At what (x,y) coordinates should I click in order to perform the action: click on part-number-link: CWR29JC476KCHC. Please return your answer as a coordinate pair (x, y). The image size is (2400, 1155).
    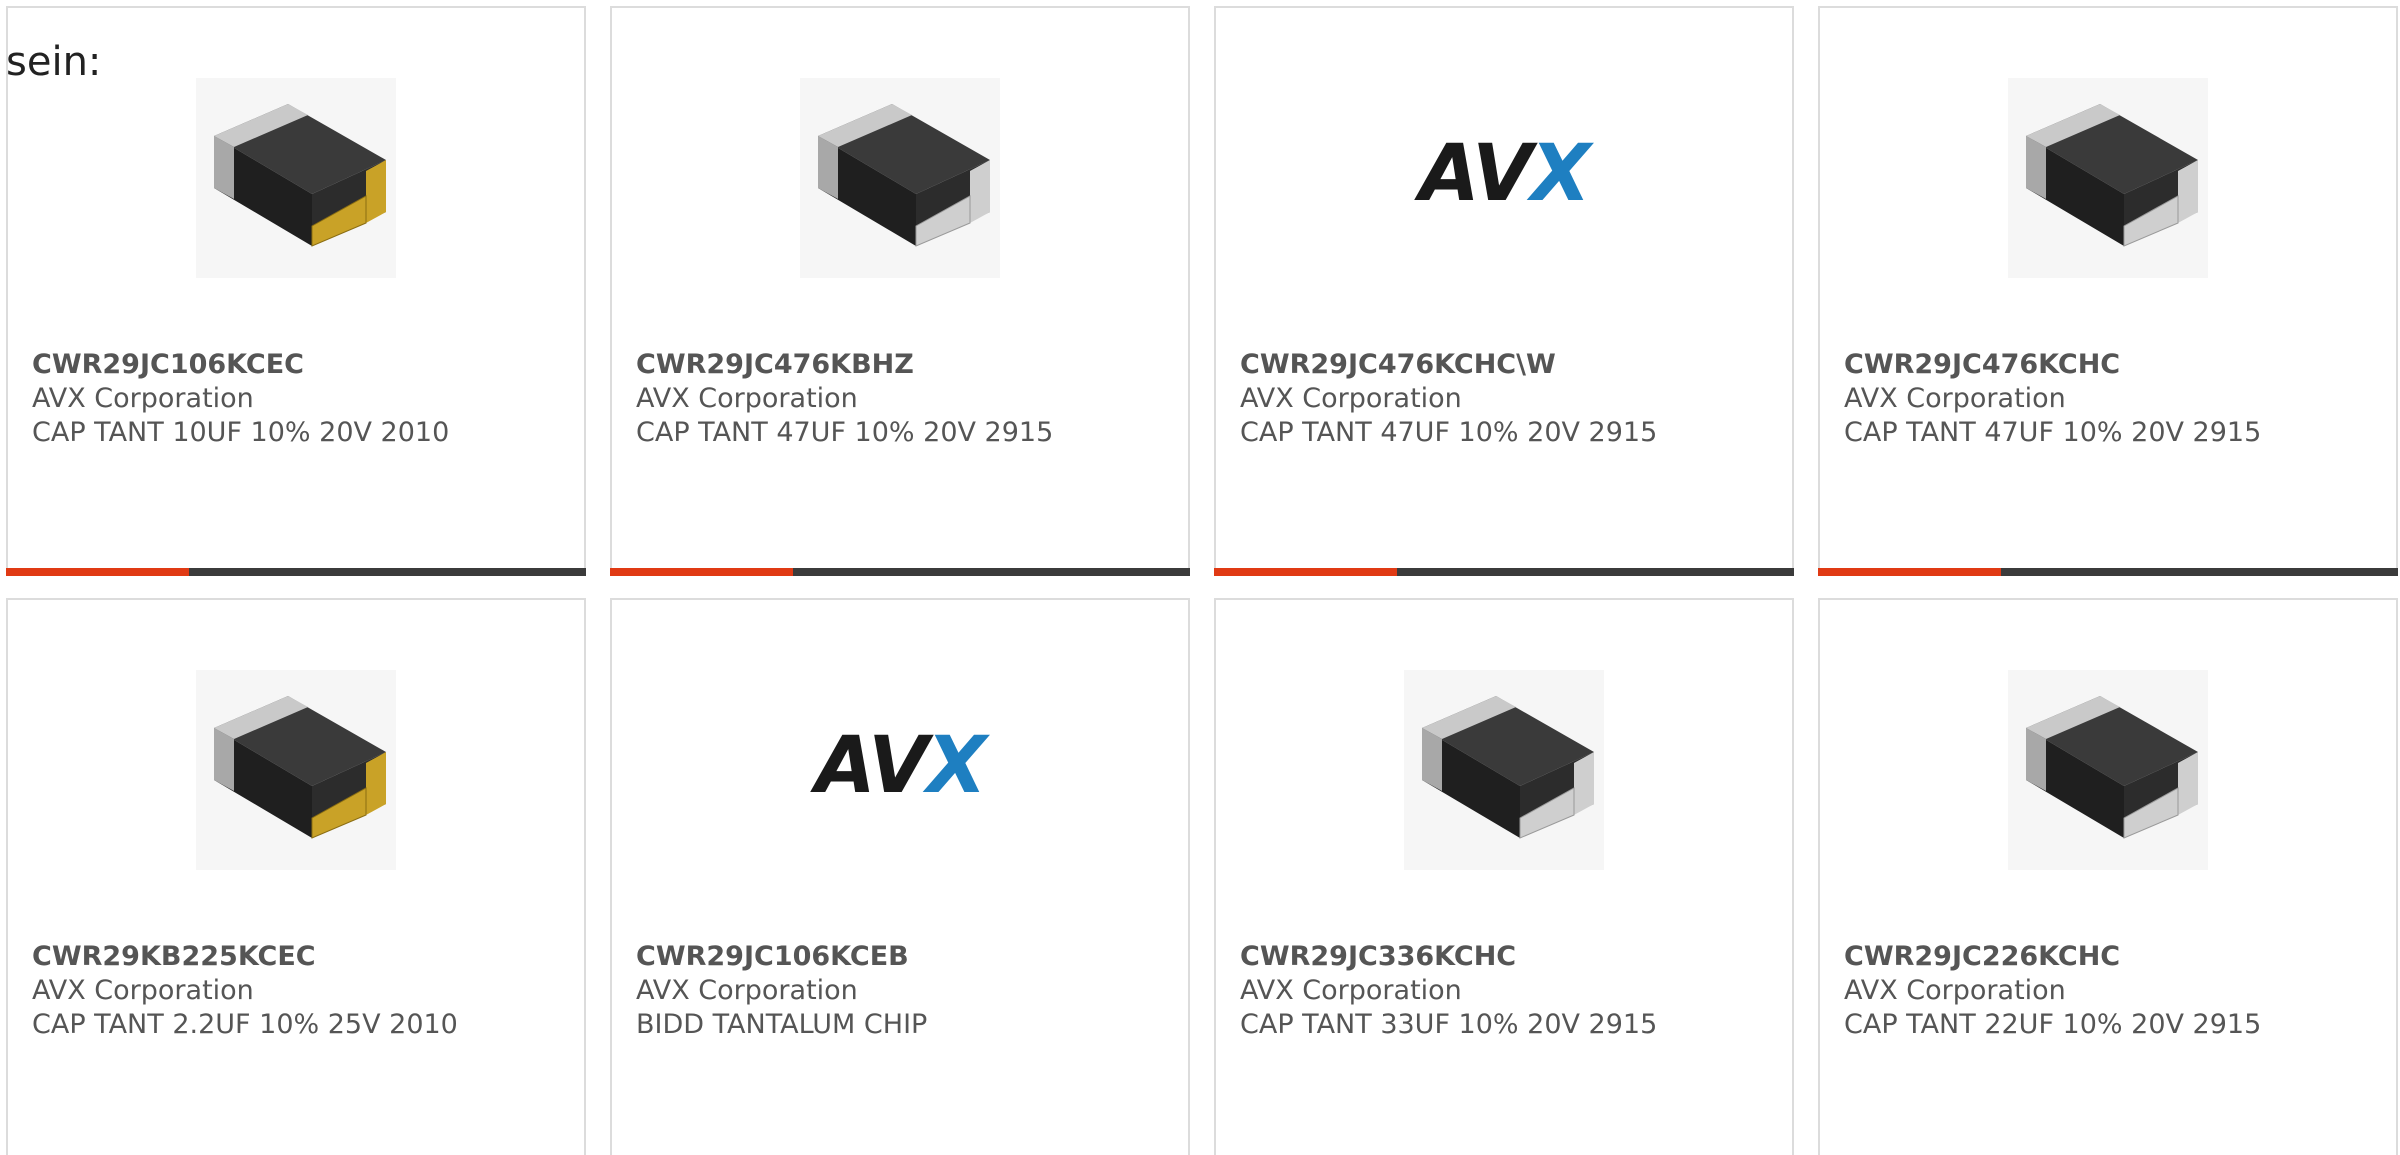
    Looking at the image, I should click on (2112, 365).